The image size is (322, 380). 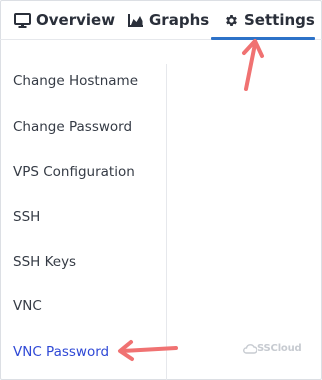 I want to click on annotation-arrow-settings, so click(x=253, y=65).